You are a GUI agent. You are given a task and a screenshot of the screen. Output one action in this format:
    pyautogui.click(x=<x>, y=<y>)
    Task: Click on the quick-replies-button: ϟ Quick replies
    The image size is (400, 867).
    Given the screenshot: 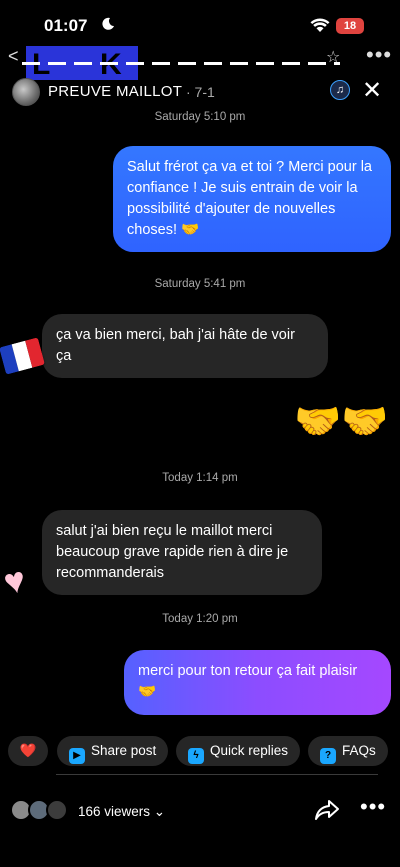 What is the action you would take?
    pyautogui.click(x=238, y=751)
    